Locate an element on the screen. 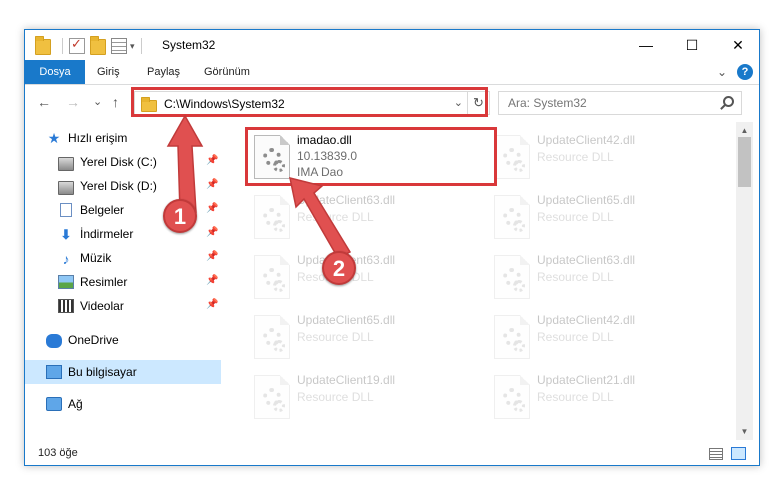 The width and height of the screenshot is (769, 478). tutorial-arrows is located at coordinates (259, 186).